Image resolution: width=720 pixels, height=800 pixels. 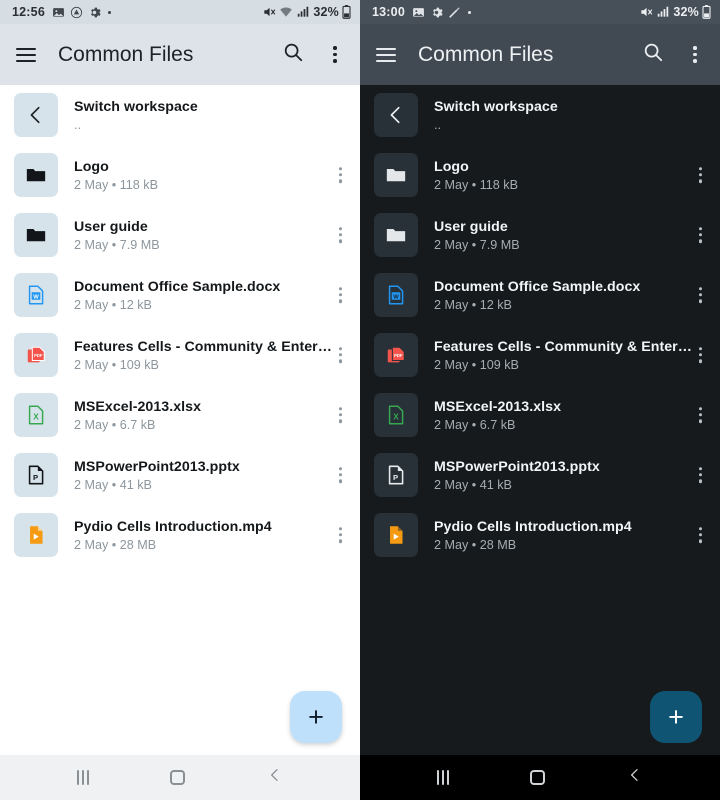 What do you see at coordinates (113, 304) in the screenshot?
I see `list-item-meta: 2 May • 12 kB` at bounding box center [113, 304].